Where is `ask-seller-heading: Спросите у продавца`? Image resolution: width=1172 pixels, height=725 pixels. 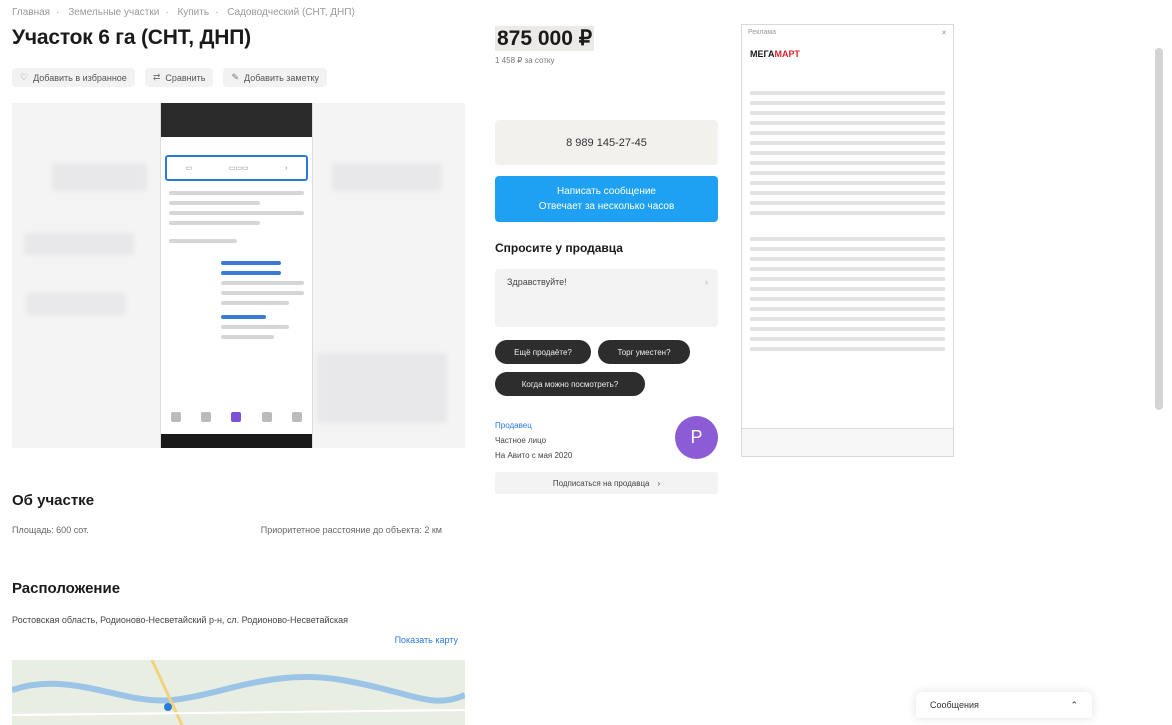 ask-seller-heading: Спросите у продавца is located at coordinates (559, 248).